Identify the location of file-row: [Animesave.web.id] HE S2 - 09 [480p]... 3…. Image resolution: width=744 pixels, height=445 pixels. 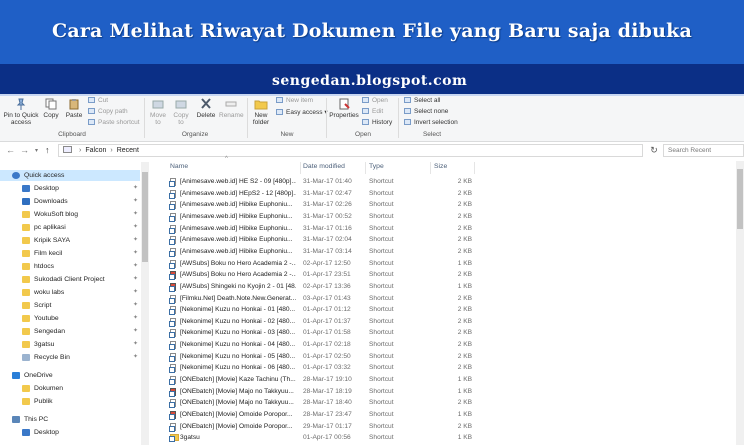
(447, 181).